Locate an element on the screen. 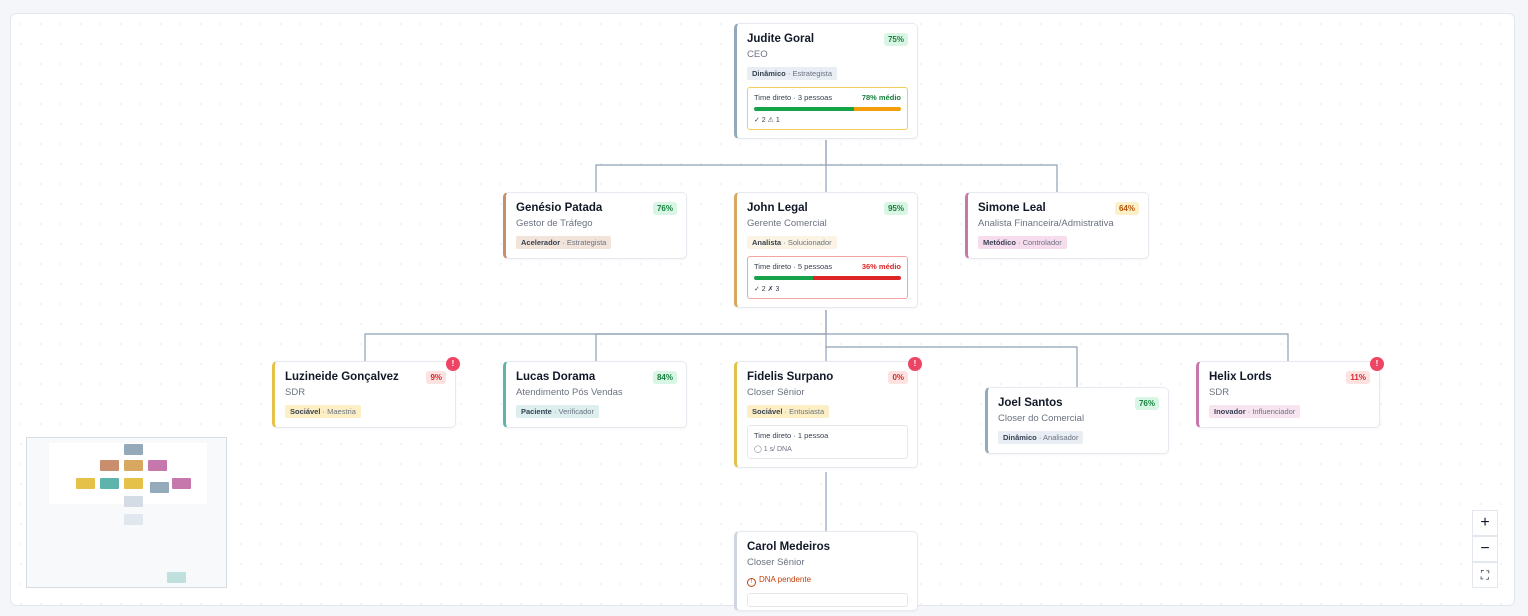  profile-tag: Acelerador · Estrategista is located at coordinates (564, 242).